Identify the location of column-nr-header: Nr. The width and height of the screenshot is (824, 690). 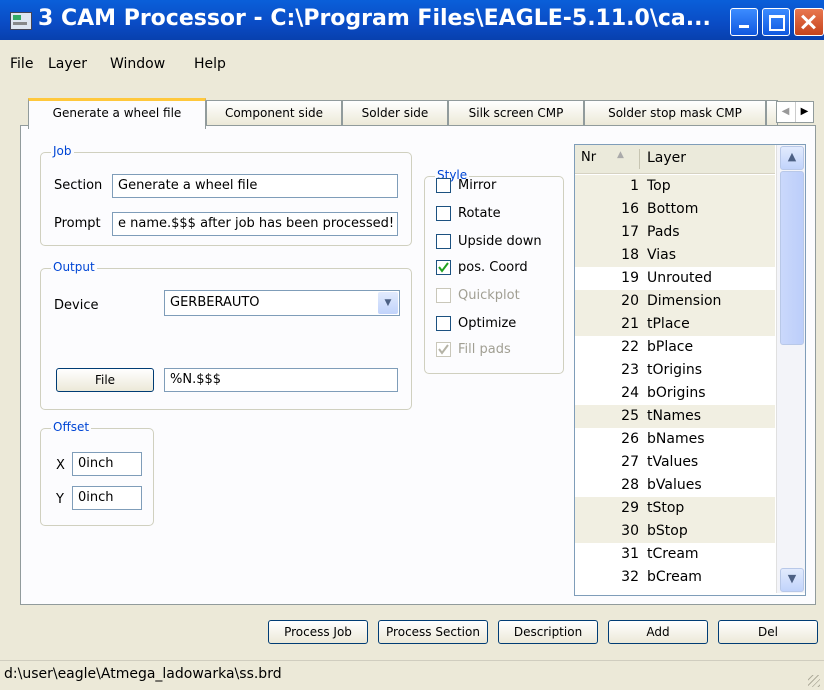
(588, 157).